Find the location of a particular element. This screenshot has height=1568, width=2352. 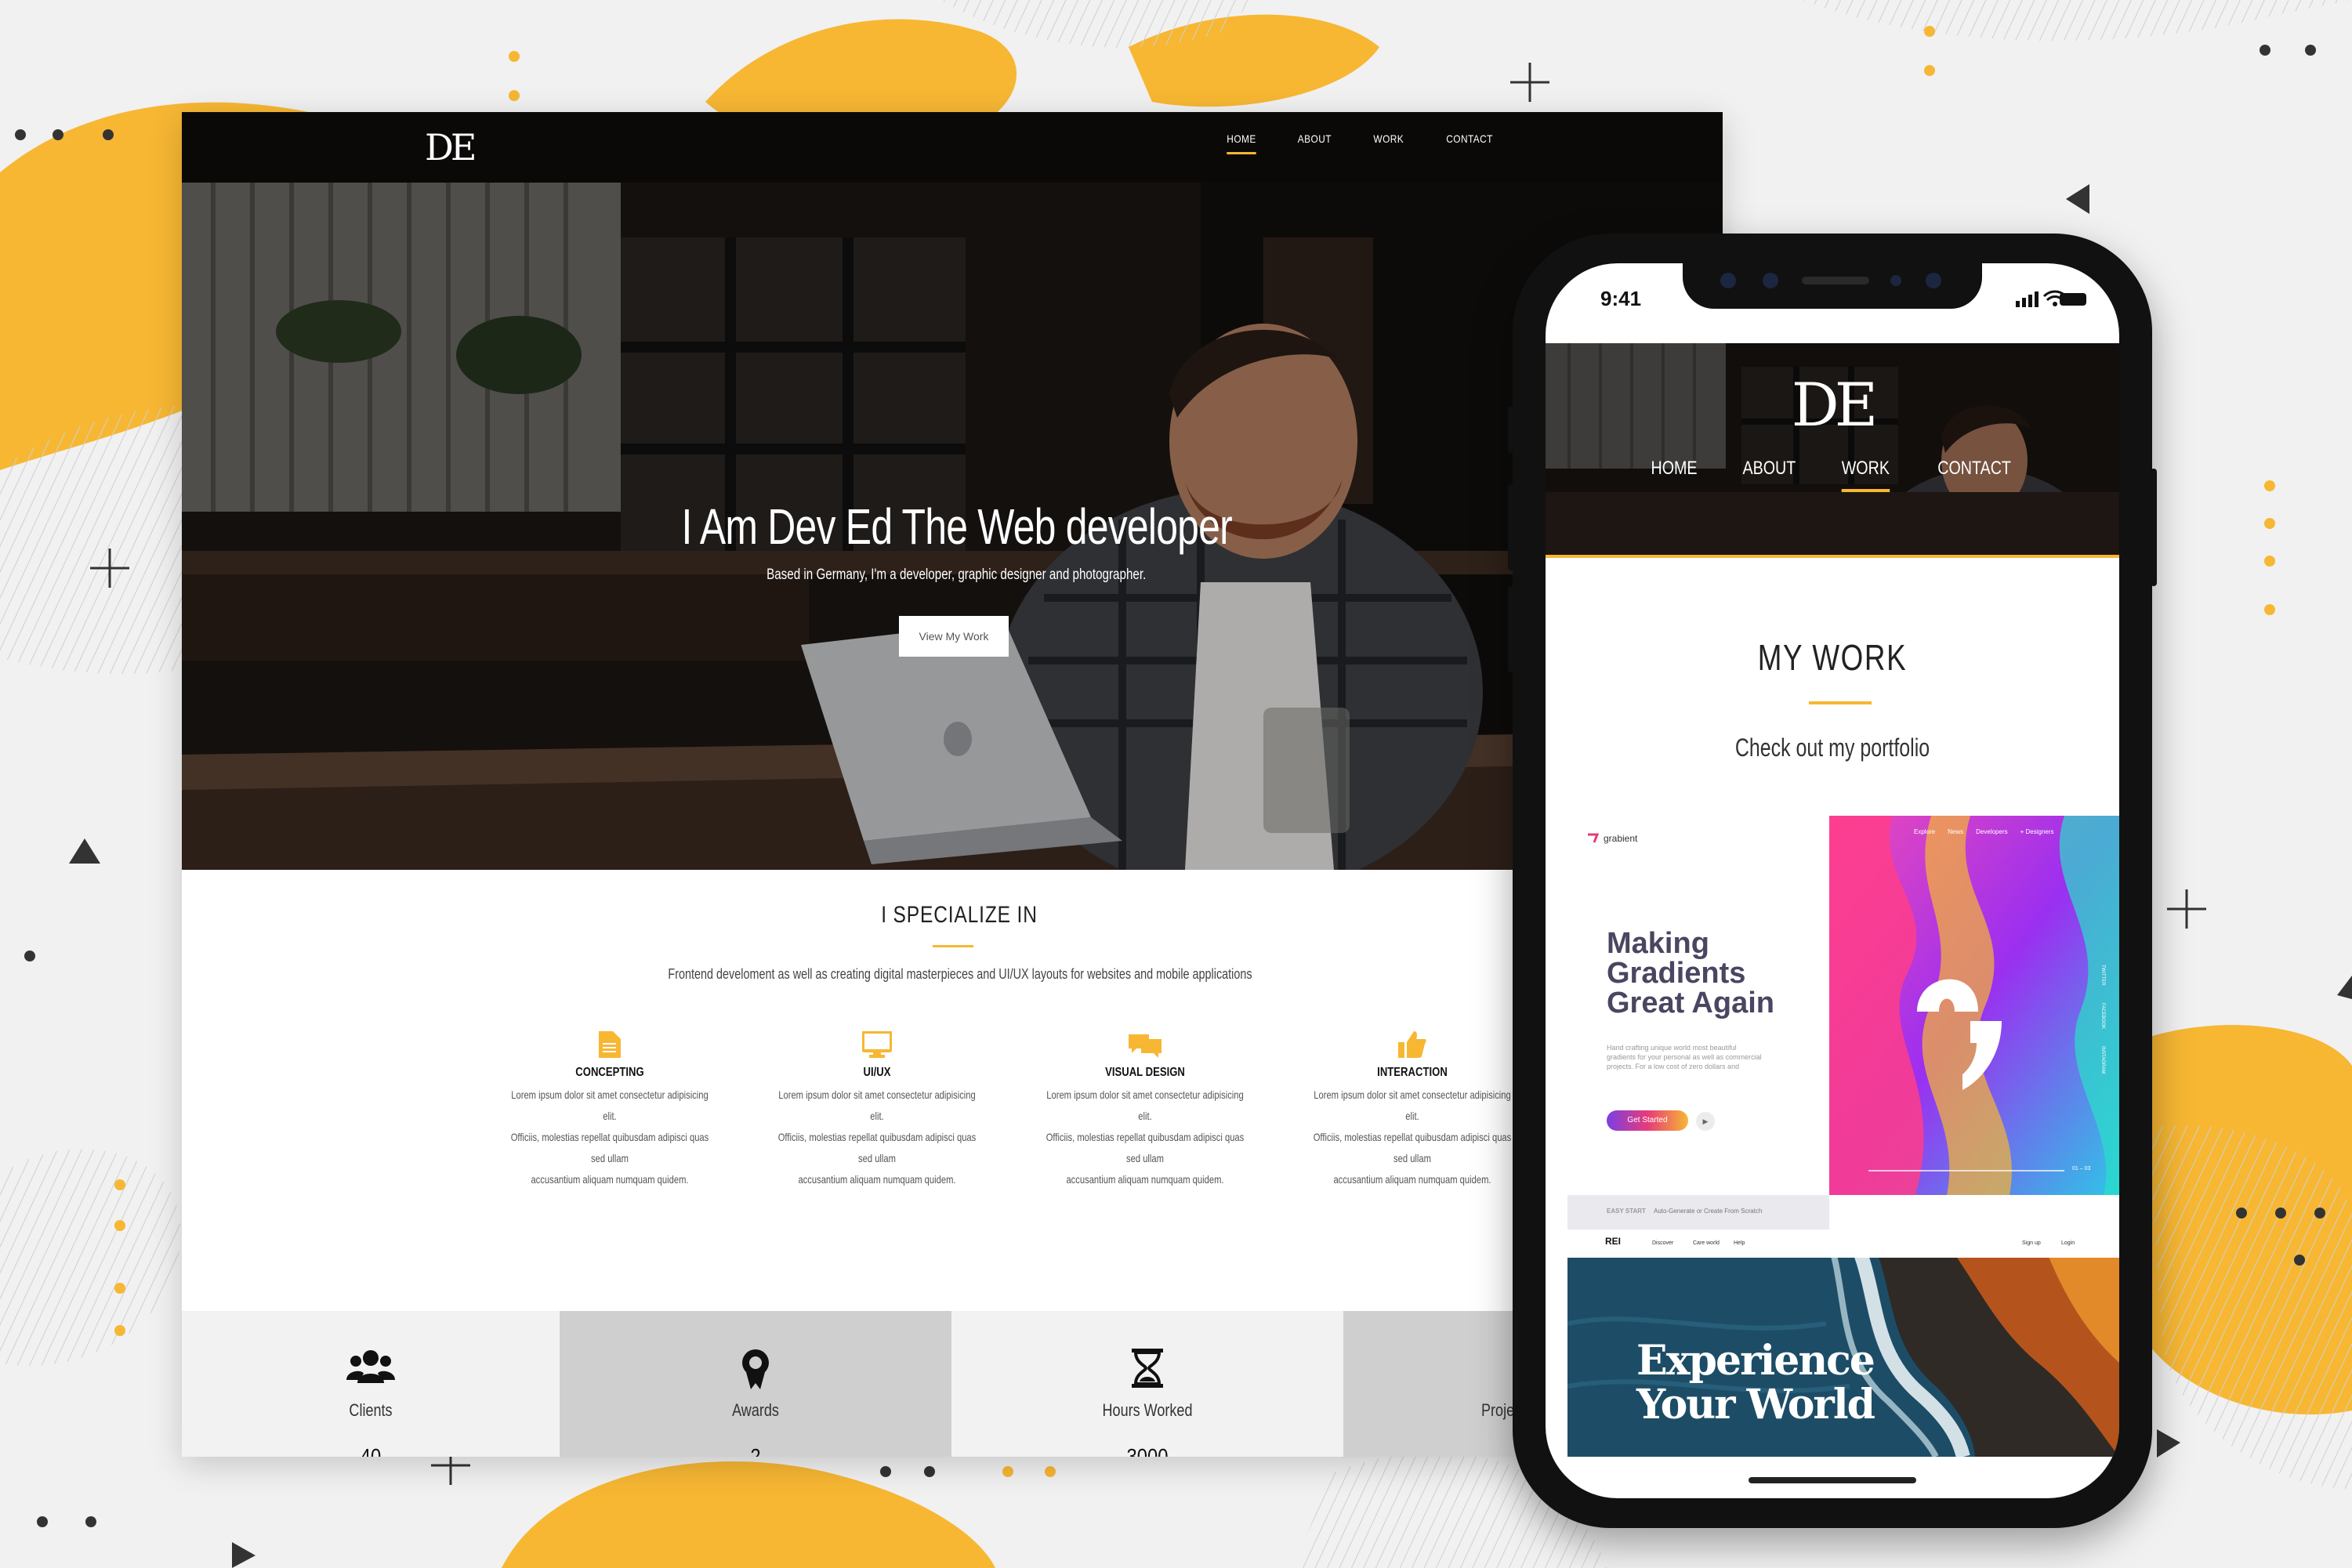

stat-value: 2 is located at coordinates (756, 1451).